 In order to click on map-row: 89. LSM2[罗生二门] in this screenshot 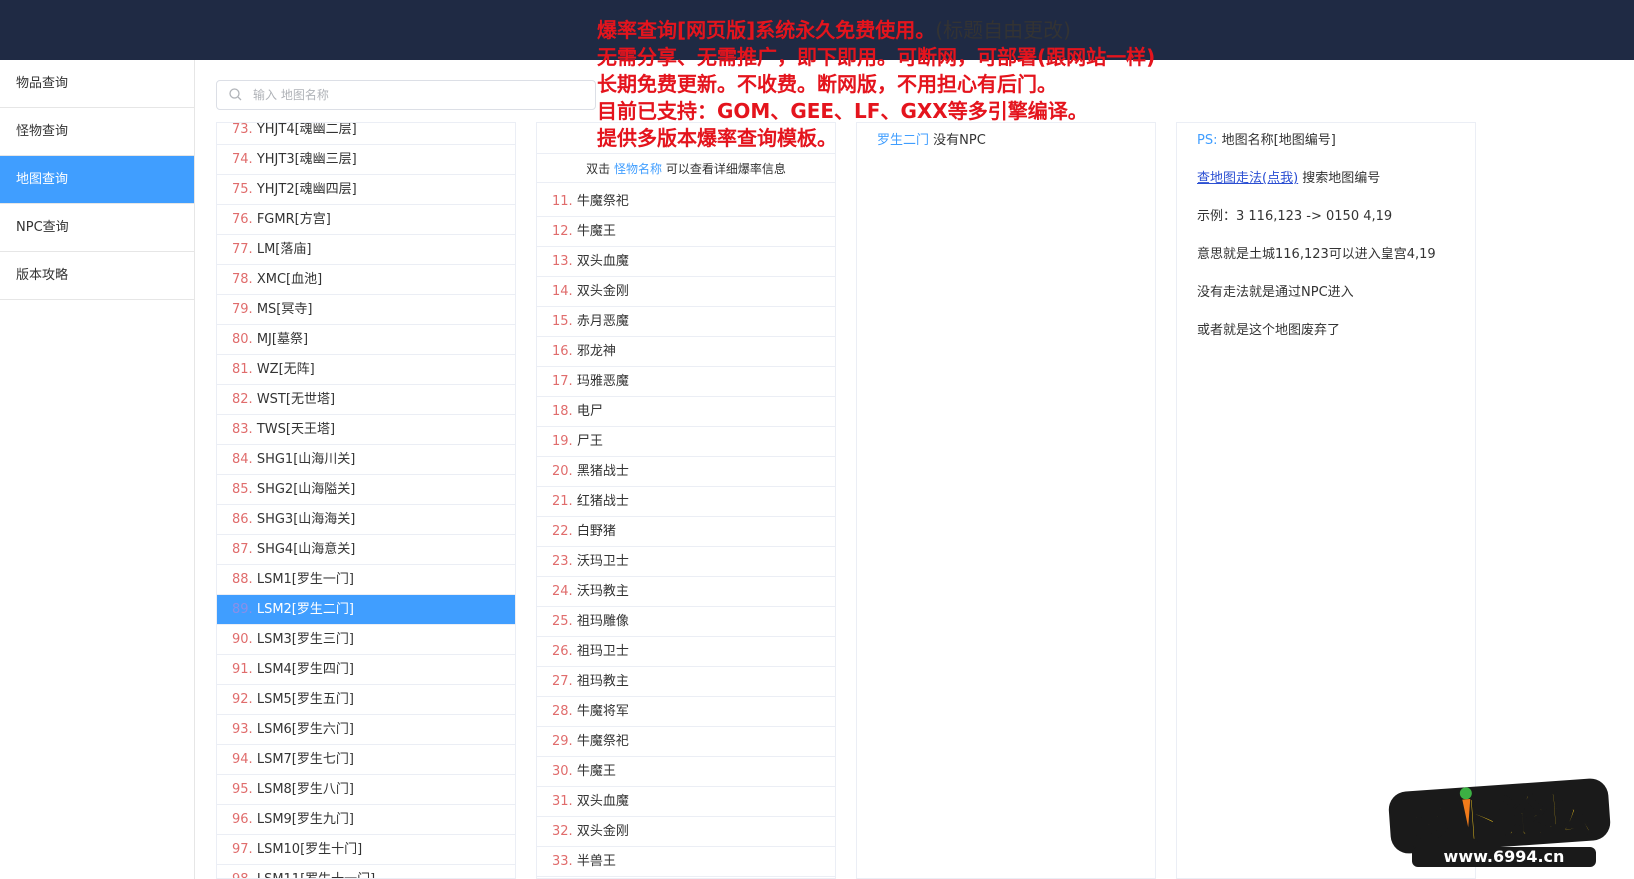, I will do `click(366, 610)`.